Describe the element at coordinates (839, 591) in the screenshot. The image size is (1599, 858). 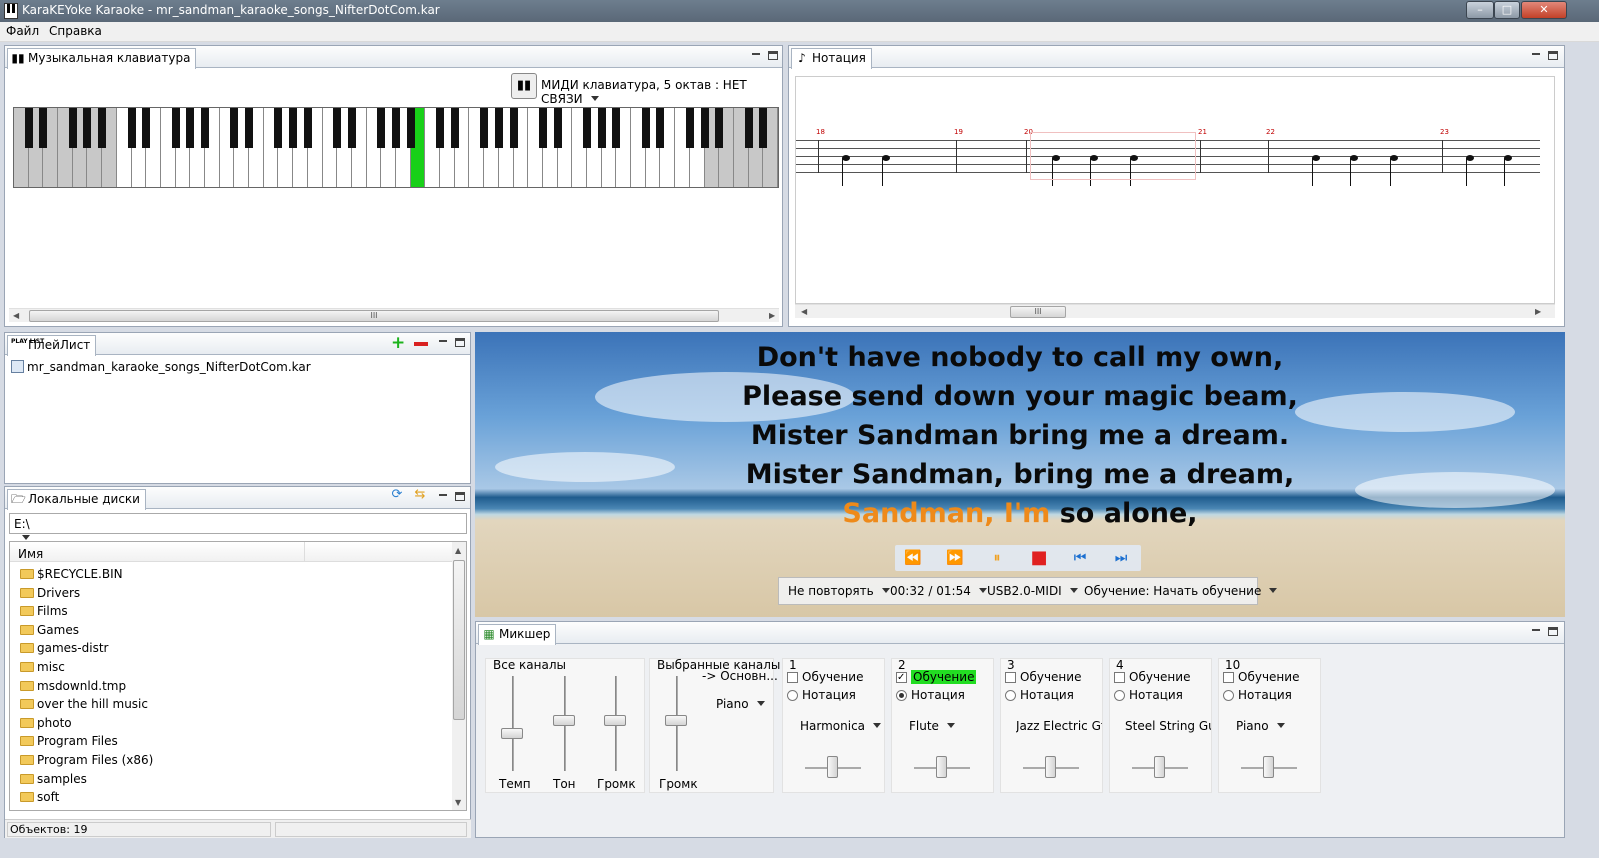
I see `repeat-select: Не повторять` at that location.